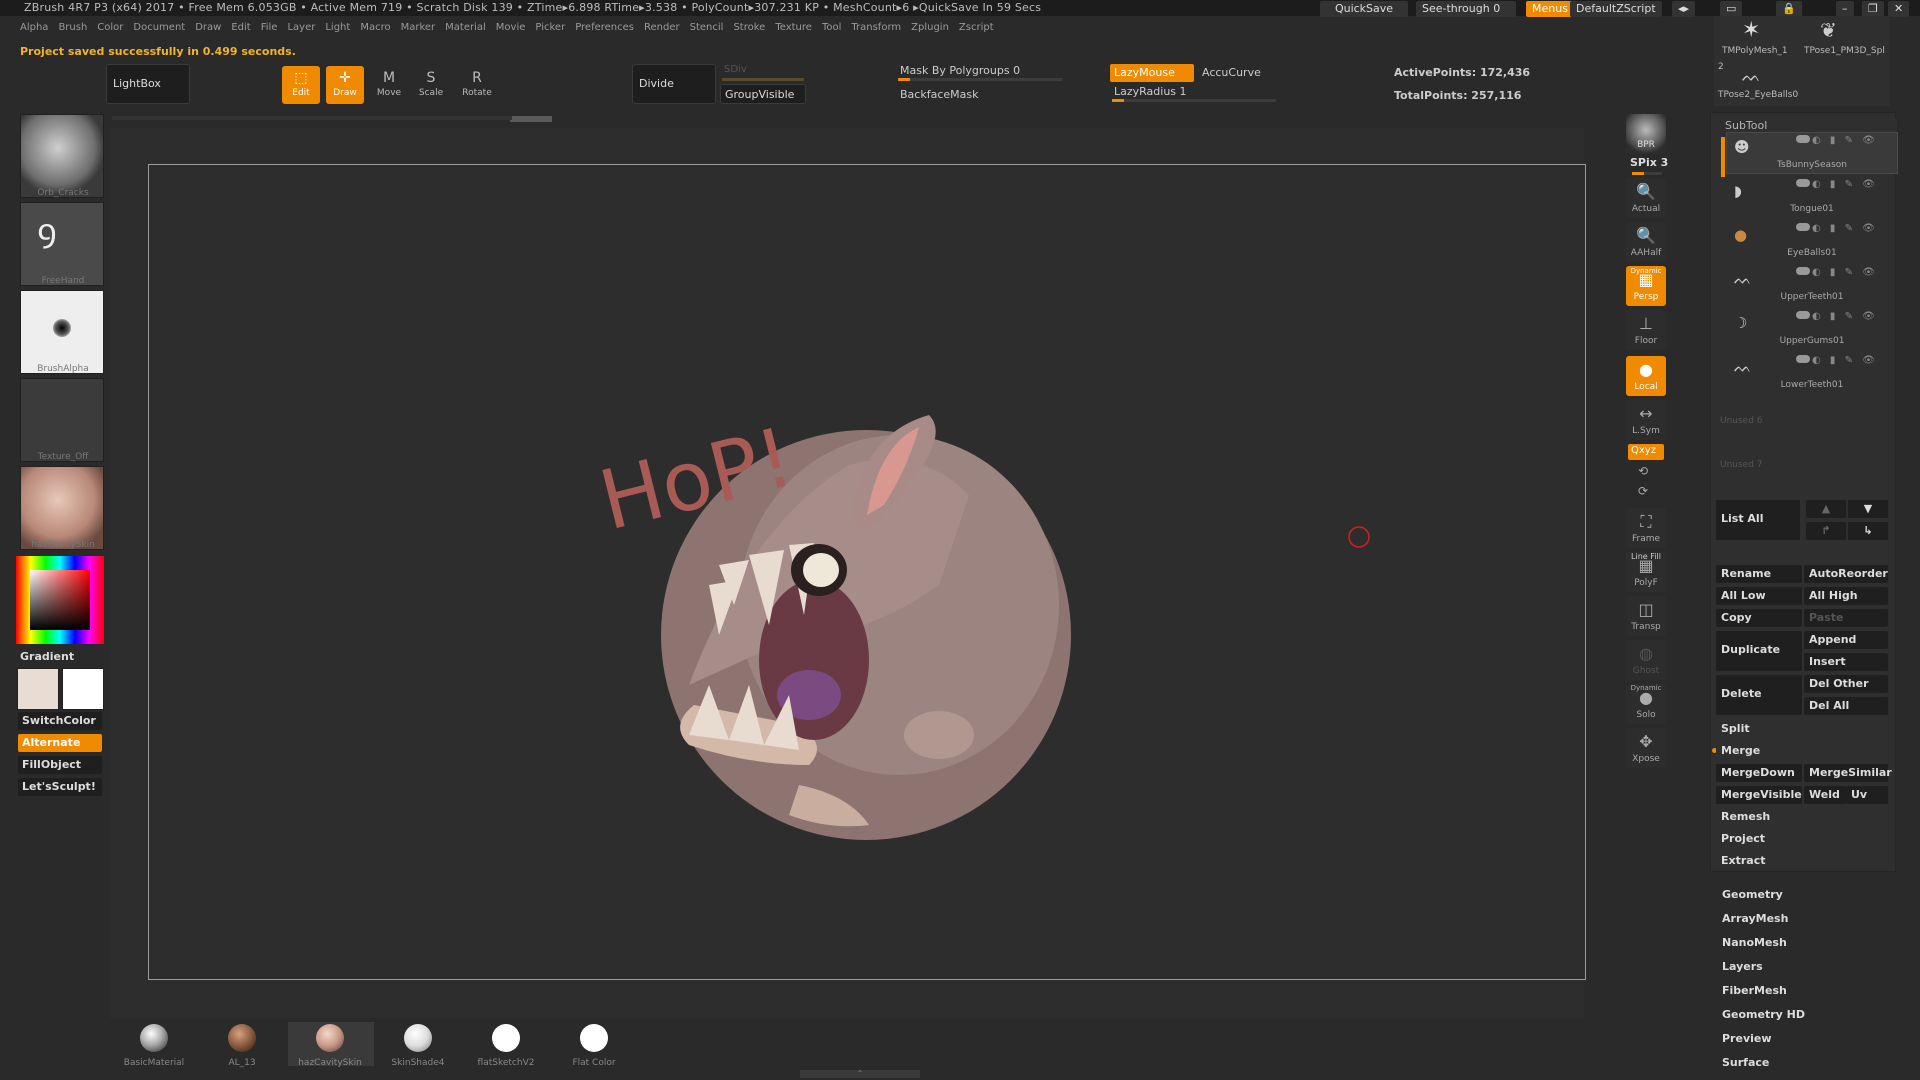  What do you see at coordinates (1873, 9) in the screenshot?
I see `maximize-icon: ❐` at bounding box center [1873, 9].